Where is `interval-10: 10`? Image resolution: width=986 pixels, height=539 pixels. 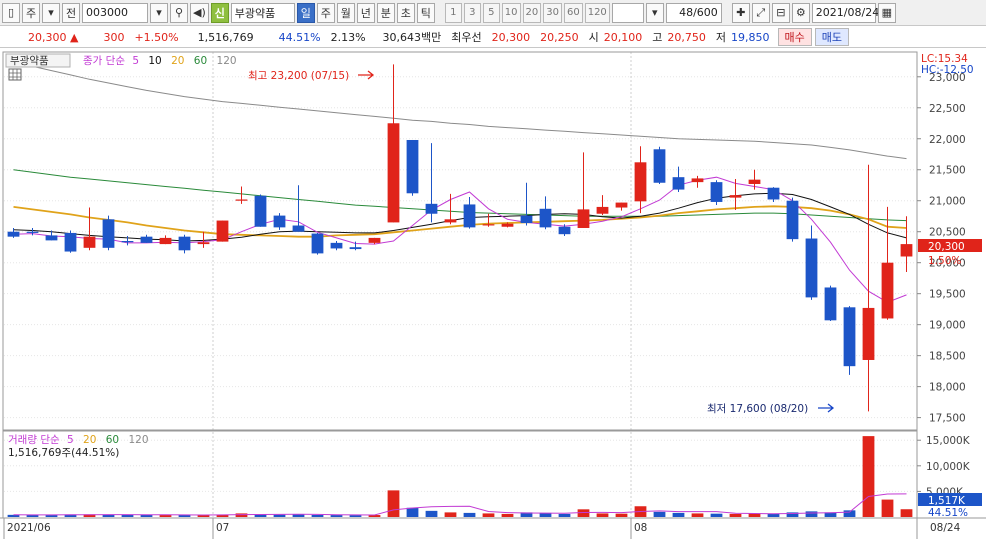 interval-10: 10 is located at coordinates (511, 12).